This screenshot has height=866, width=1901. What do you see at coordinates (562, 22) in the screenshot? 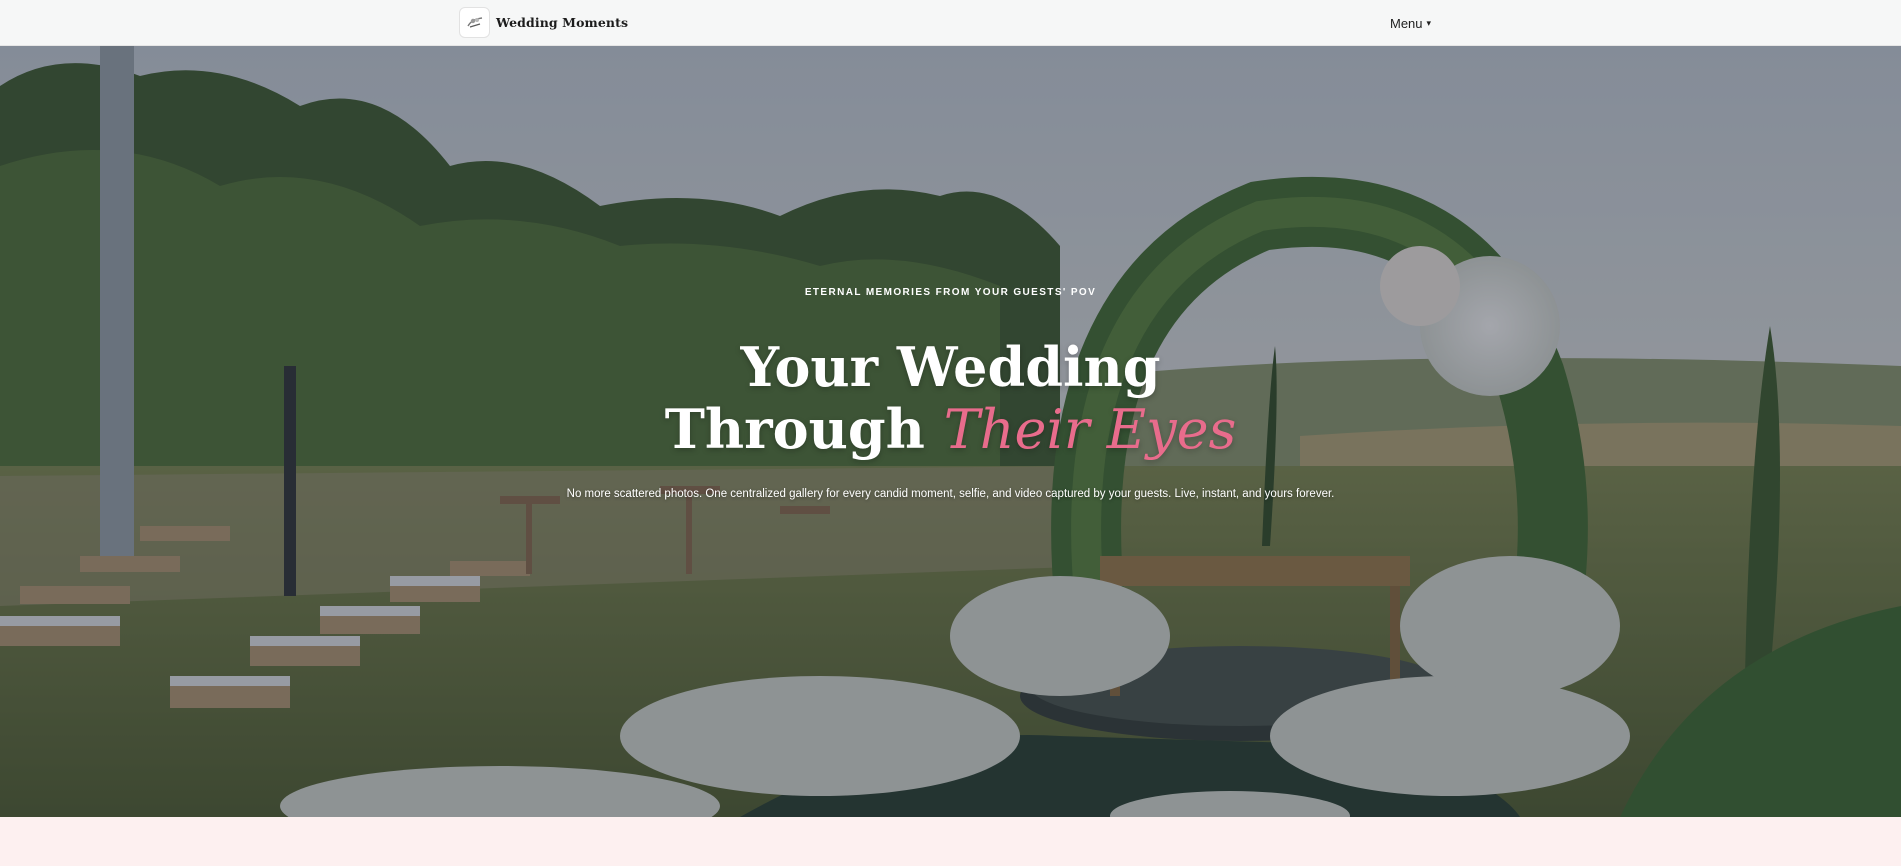
I see `brand-name: Wedding Moments` at bounding box center [562, 22].